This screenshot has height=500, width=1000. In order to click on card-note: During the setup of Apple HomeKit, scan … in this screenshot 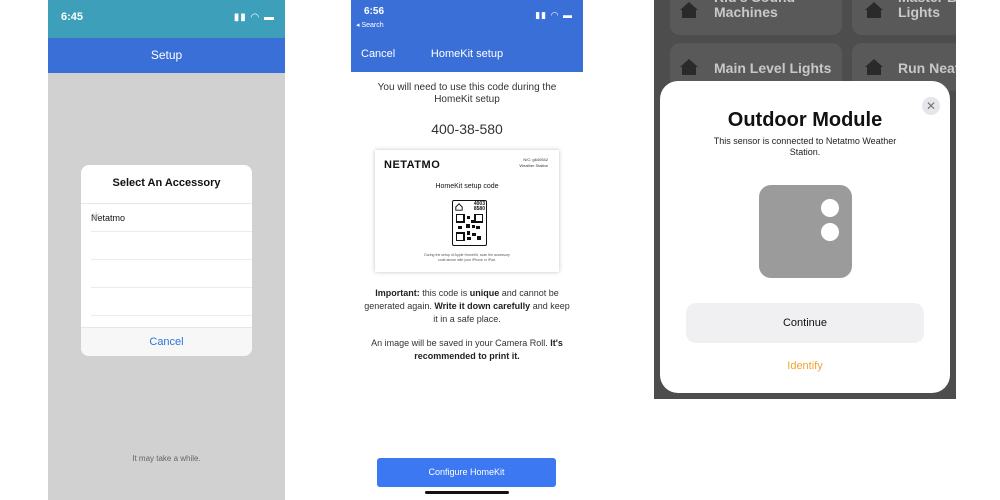, I will do `click(467, 257)`.